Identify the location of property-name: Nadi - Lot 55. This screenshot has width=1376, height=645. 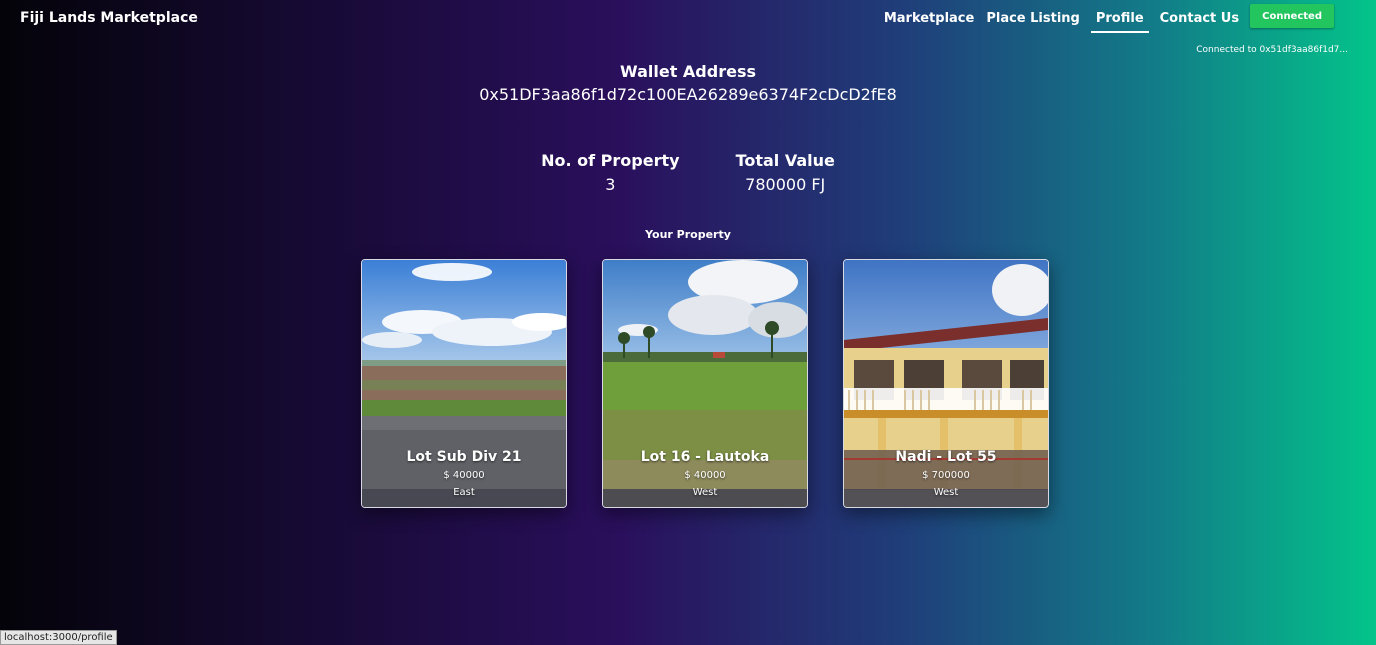
(946, 457).